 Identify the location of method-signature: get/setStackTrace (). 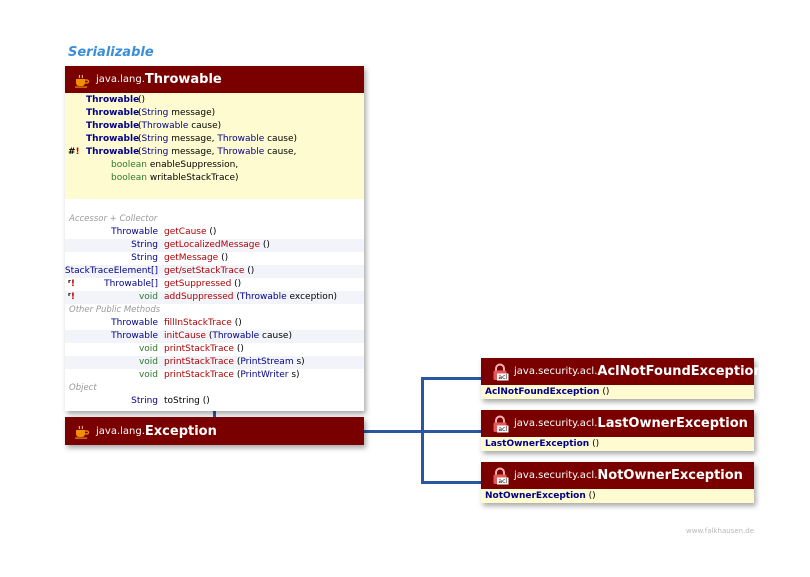
(209, 271).